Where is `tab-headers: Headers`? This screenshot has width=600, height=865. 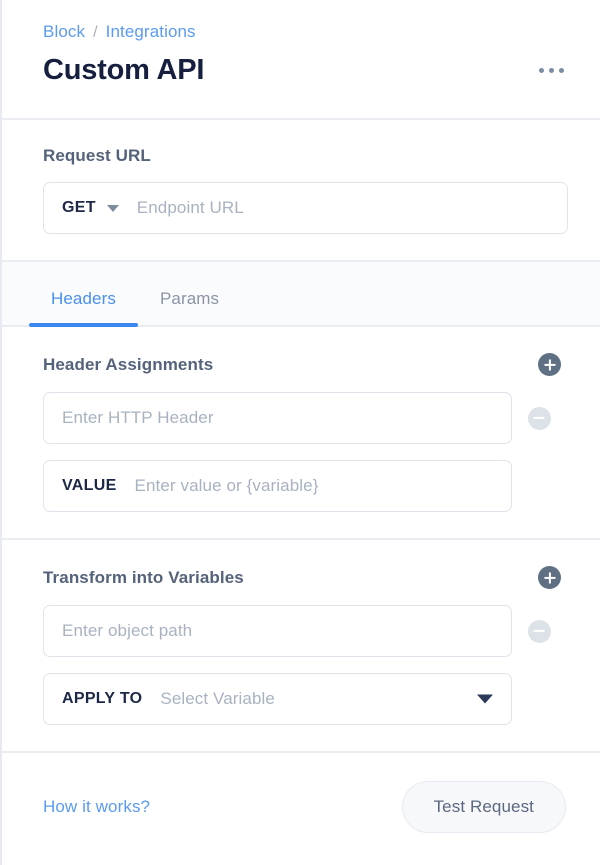
tab-headers: Headers is located at coordinates (83, 308).